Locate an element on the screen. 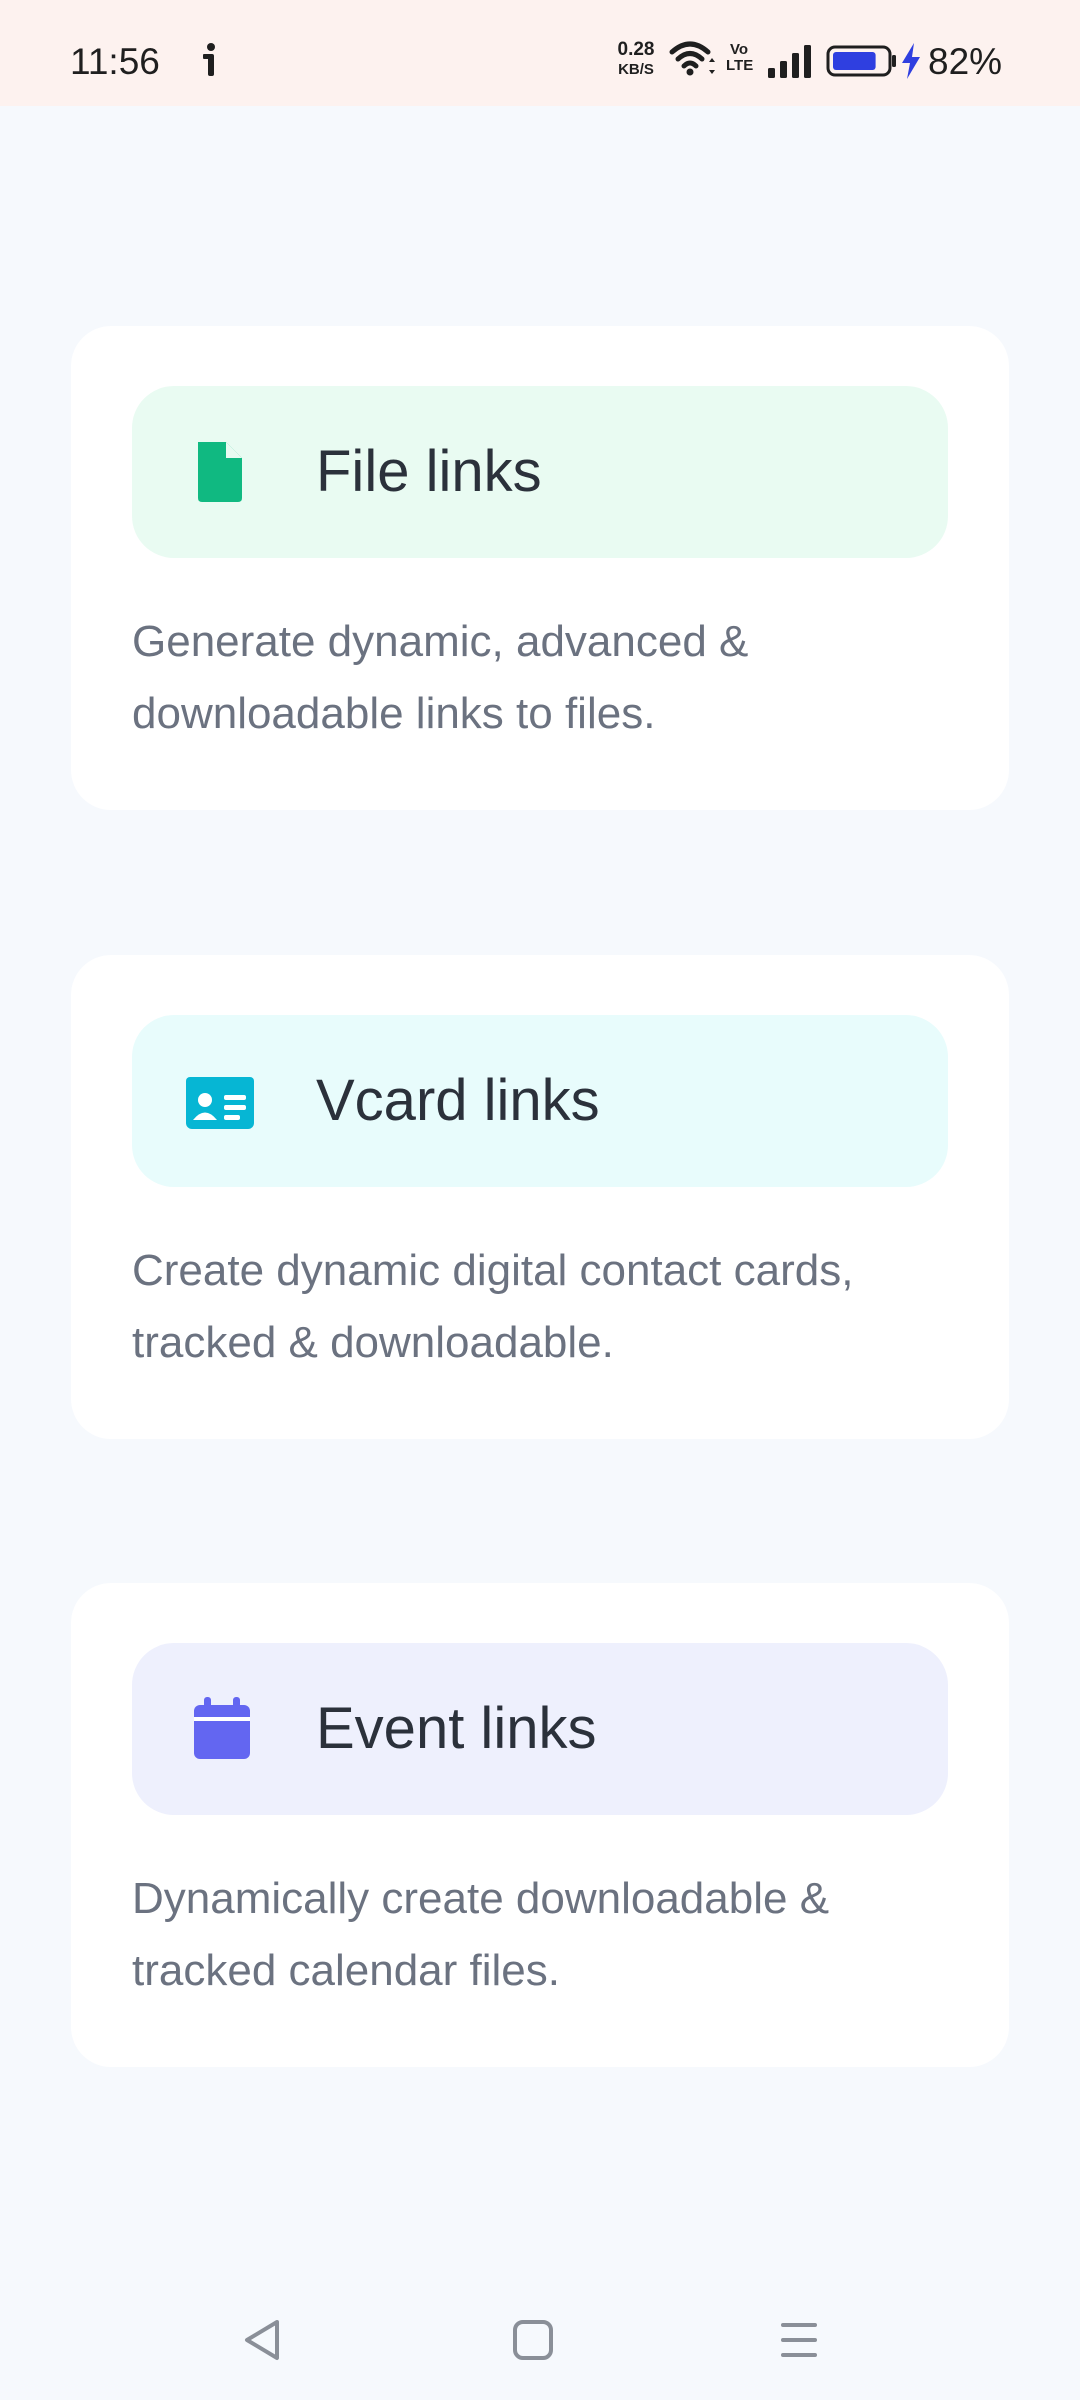  event-links-title: Event links is located at coordinates (456, 1728).